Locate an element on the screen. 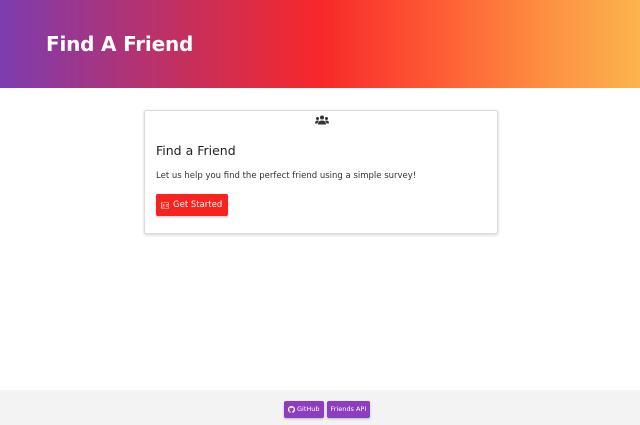  github-label: GitHub is located at coordinates (308, 409).